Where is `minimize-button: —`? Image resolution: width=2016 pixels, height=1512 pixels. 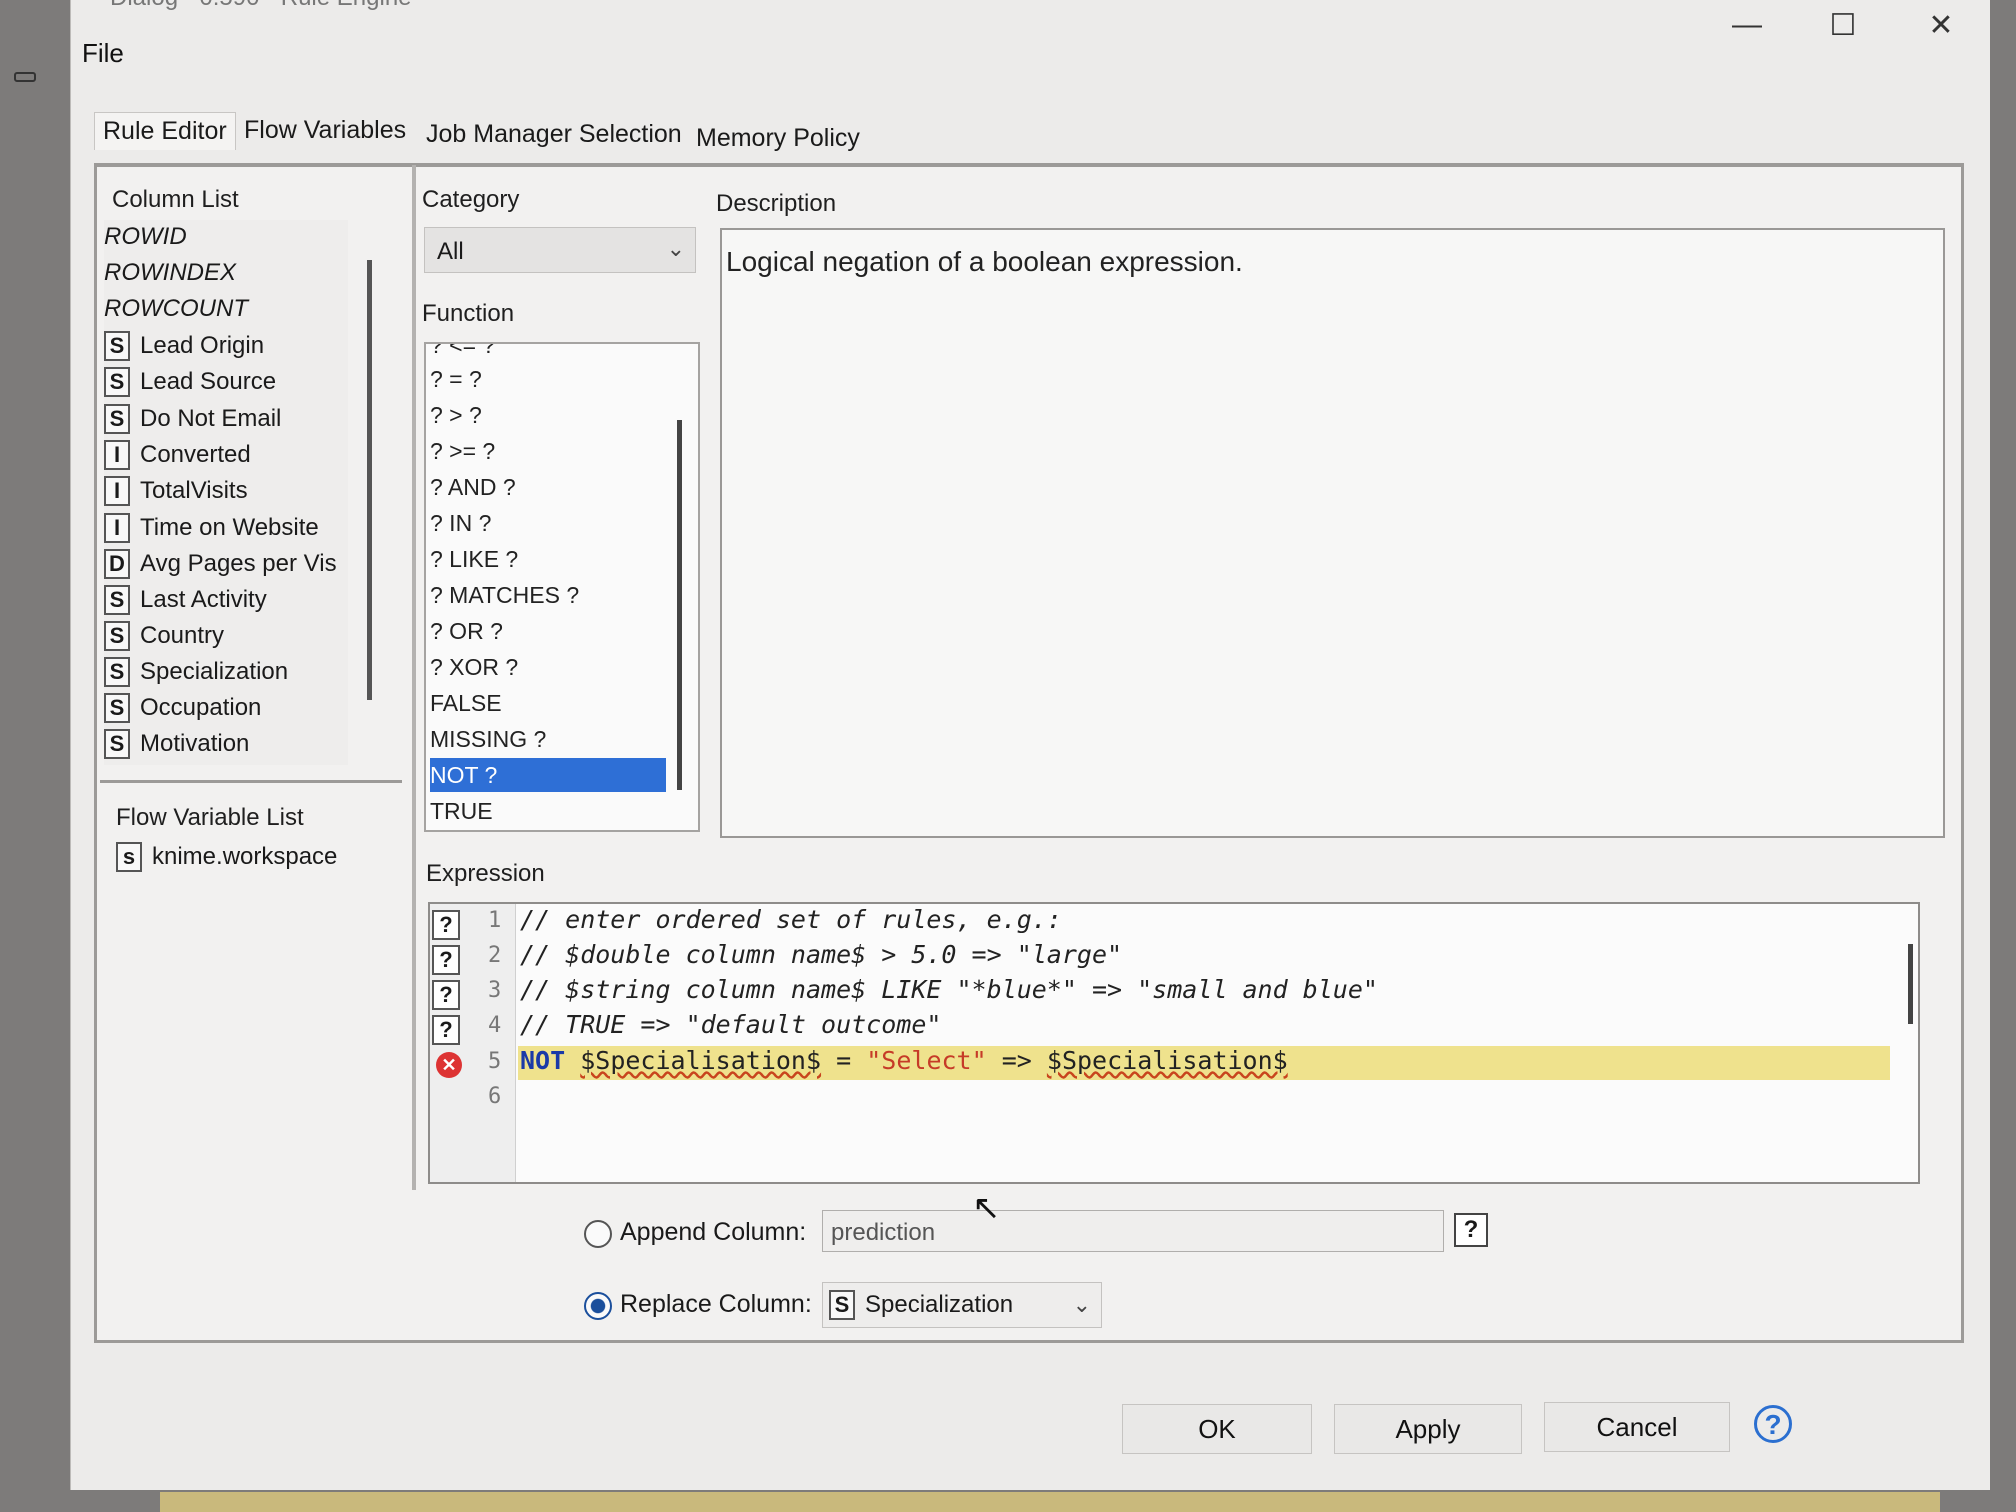 minimize-button: — is located at coordinates (1747, 25).